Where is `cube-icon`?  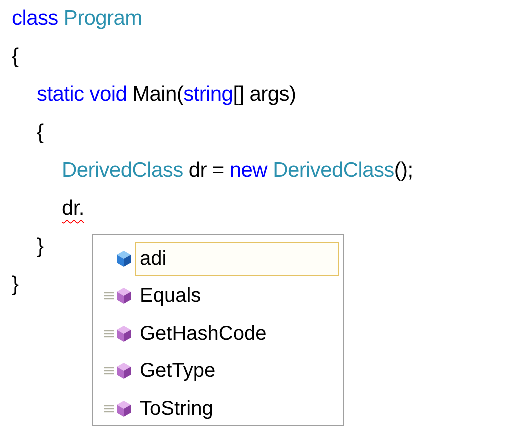
cube-icon is located at coordinates (124, 259).